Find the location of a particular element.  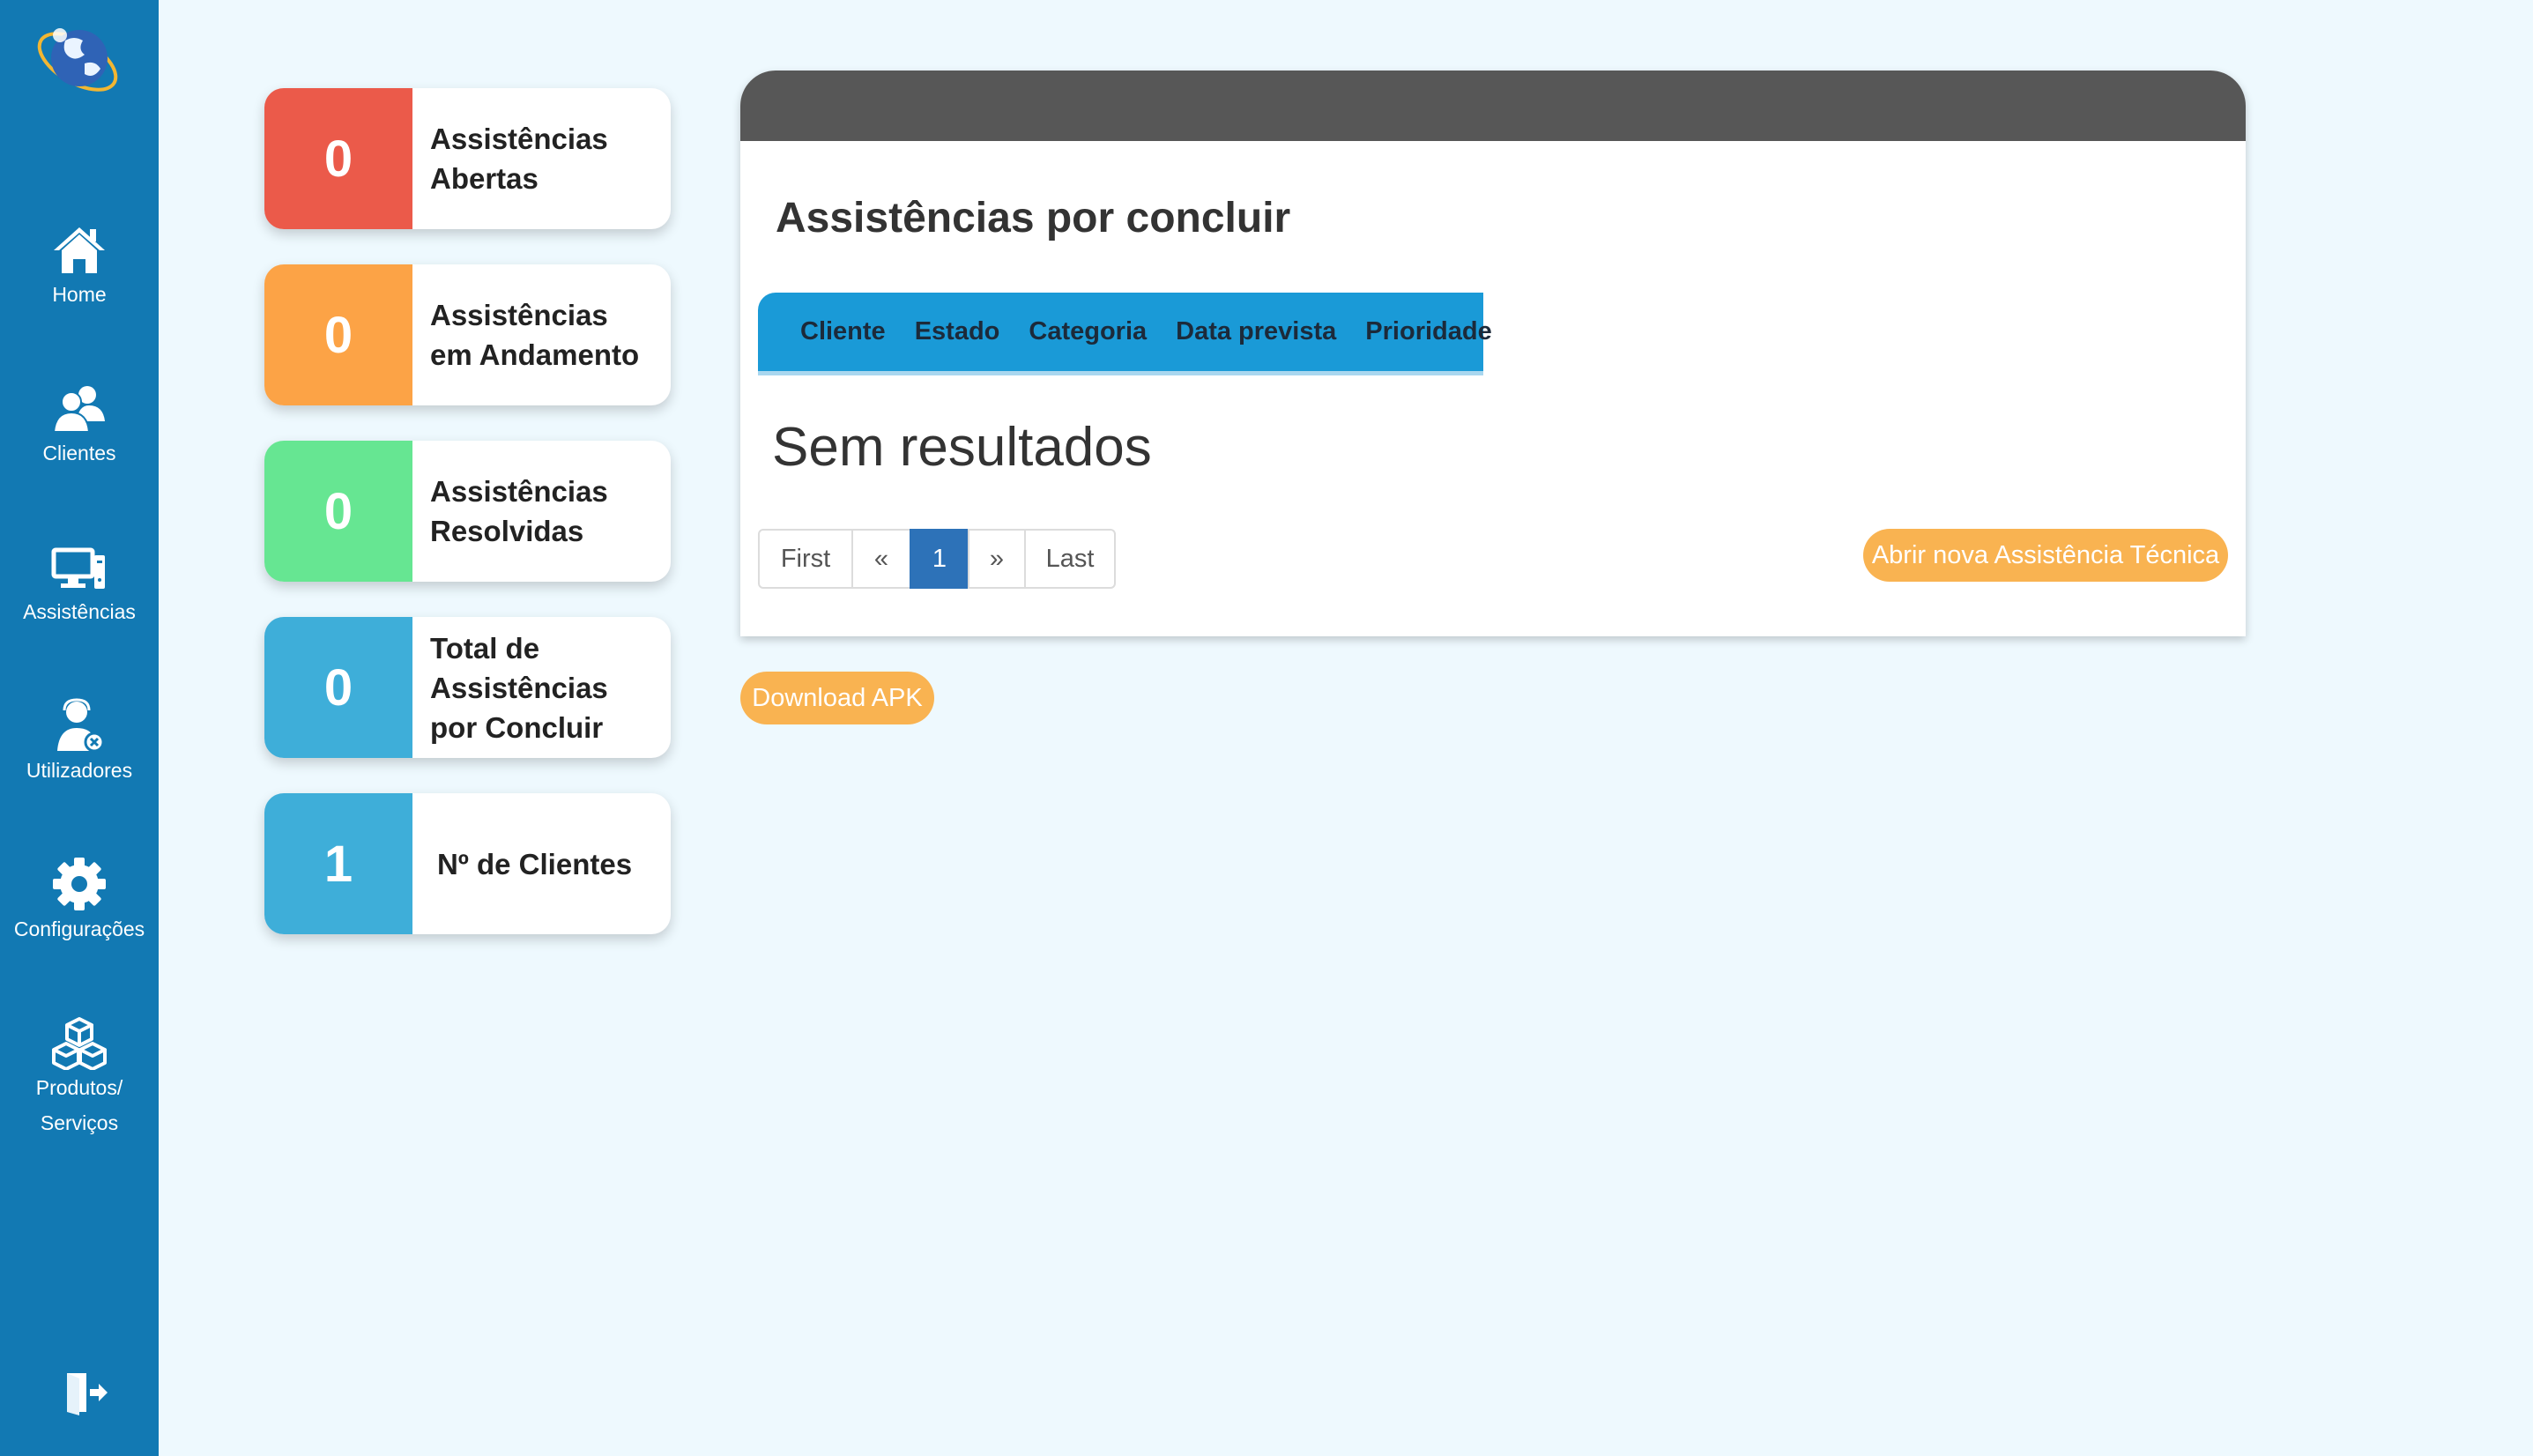

stat-card-abertas: 0 Assistências Abertas is located at coordinates (468, 158).